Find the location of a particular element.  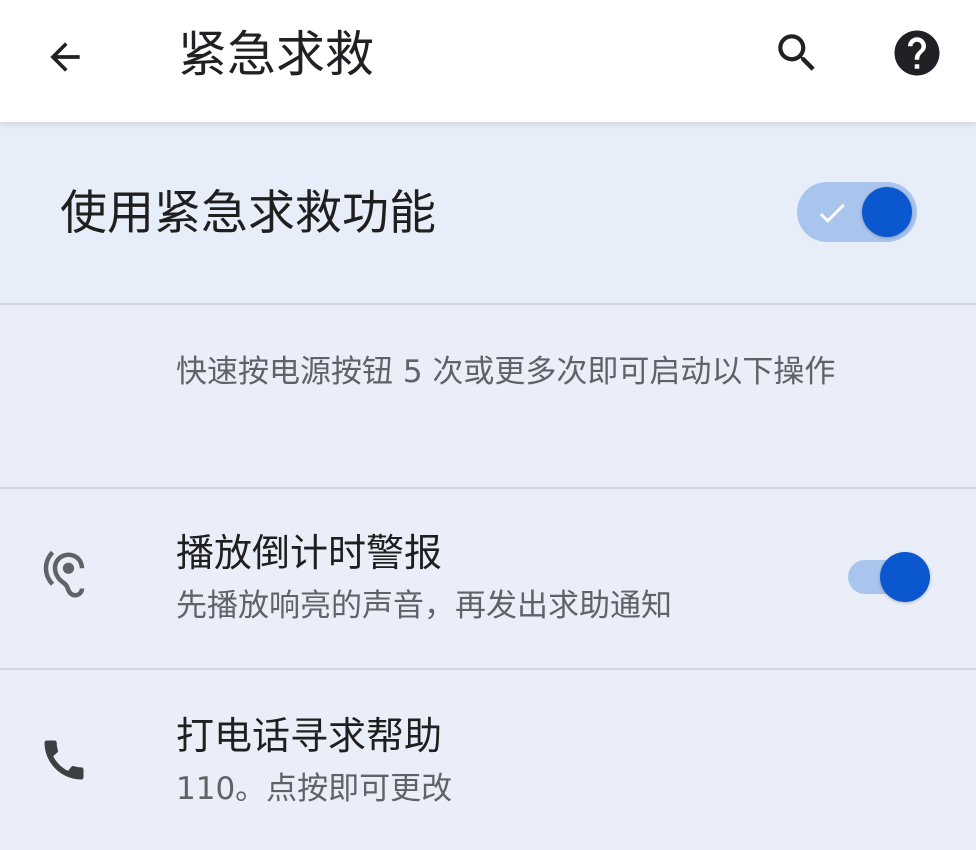

countdown-alarm-toggle-thumb is located at coordinates (905, 577).